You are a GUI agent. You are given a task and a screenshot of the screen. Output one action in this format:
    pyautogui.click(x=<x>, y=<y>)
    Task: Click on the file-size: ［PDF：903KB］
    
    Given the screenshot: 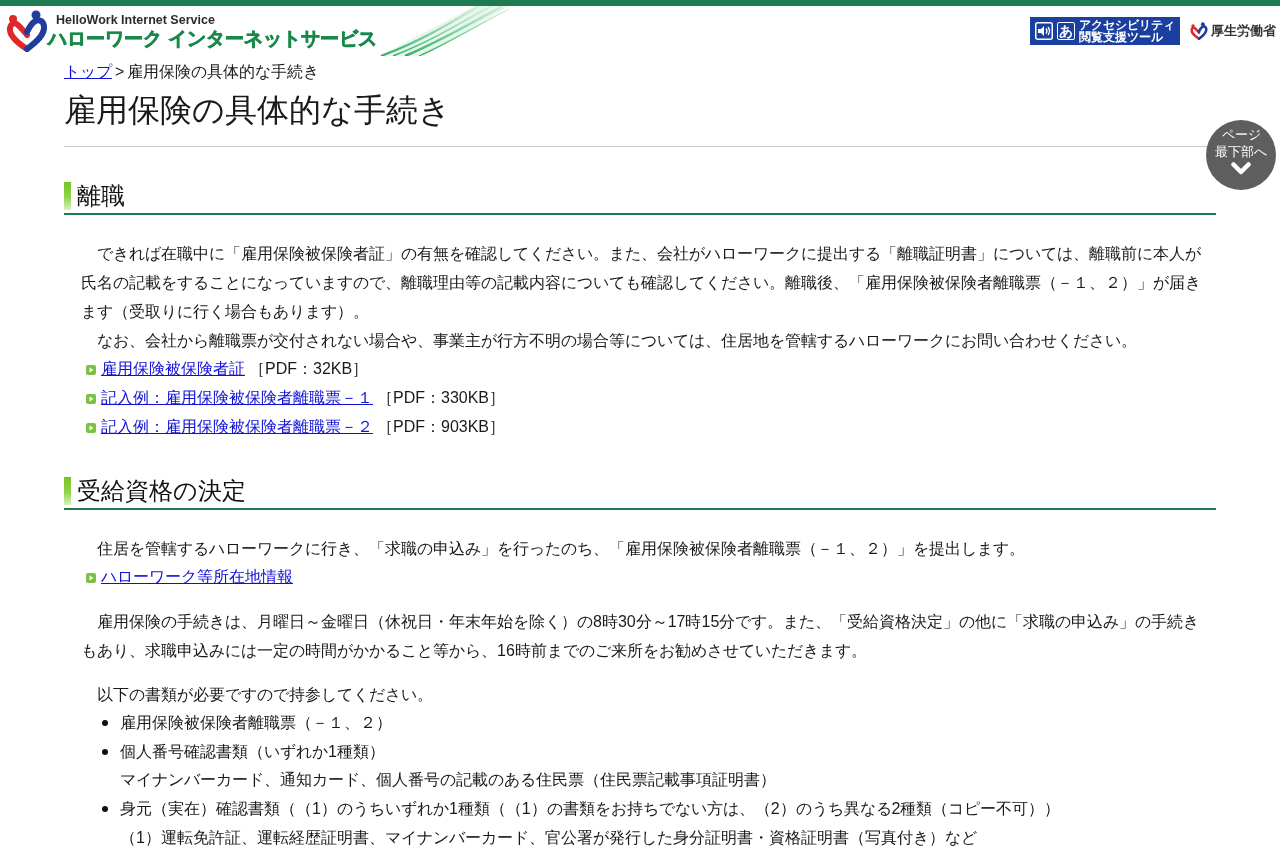 What is the action you would take?
    pyautogui.click(x=441, y=427)
    